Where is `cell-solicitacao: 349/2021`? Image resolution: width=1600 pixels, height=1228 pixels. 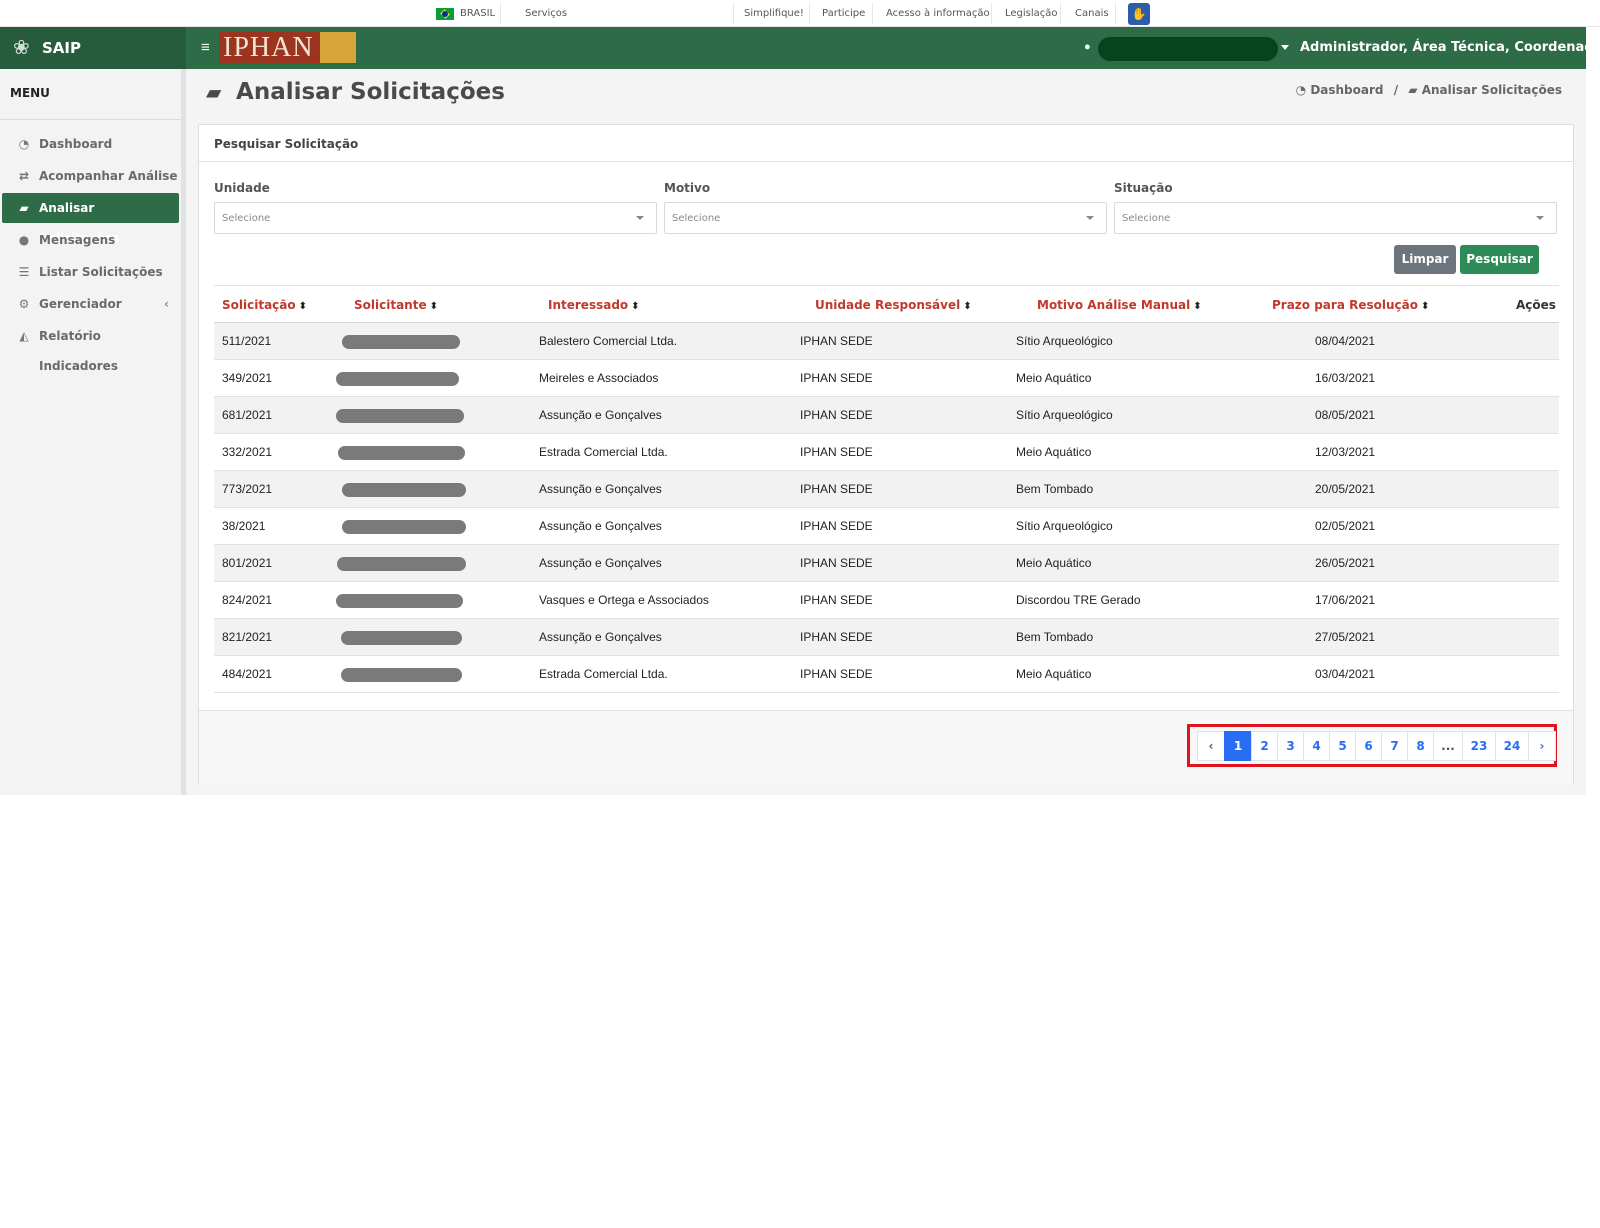
cell-solicitacao: 349/2021 is located at coordinates (247, 378).